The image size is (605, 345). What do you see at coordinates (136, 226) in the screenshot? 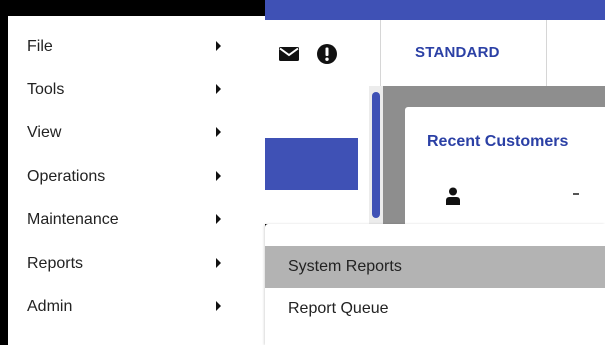
I see `menu-item-maintenance: Maintenance` at bounding box center [136, 226].